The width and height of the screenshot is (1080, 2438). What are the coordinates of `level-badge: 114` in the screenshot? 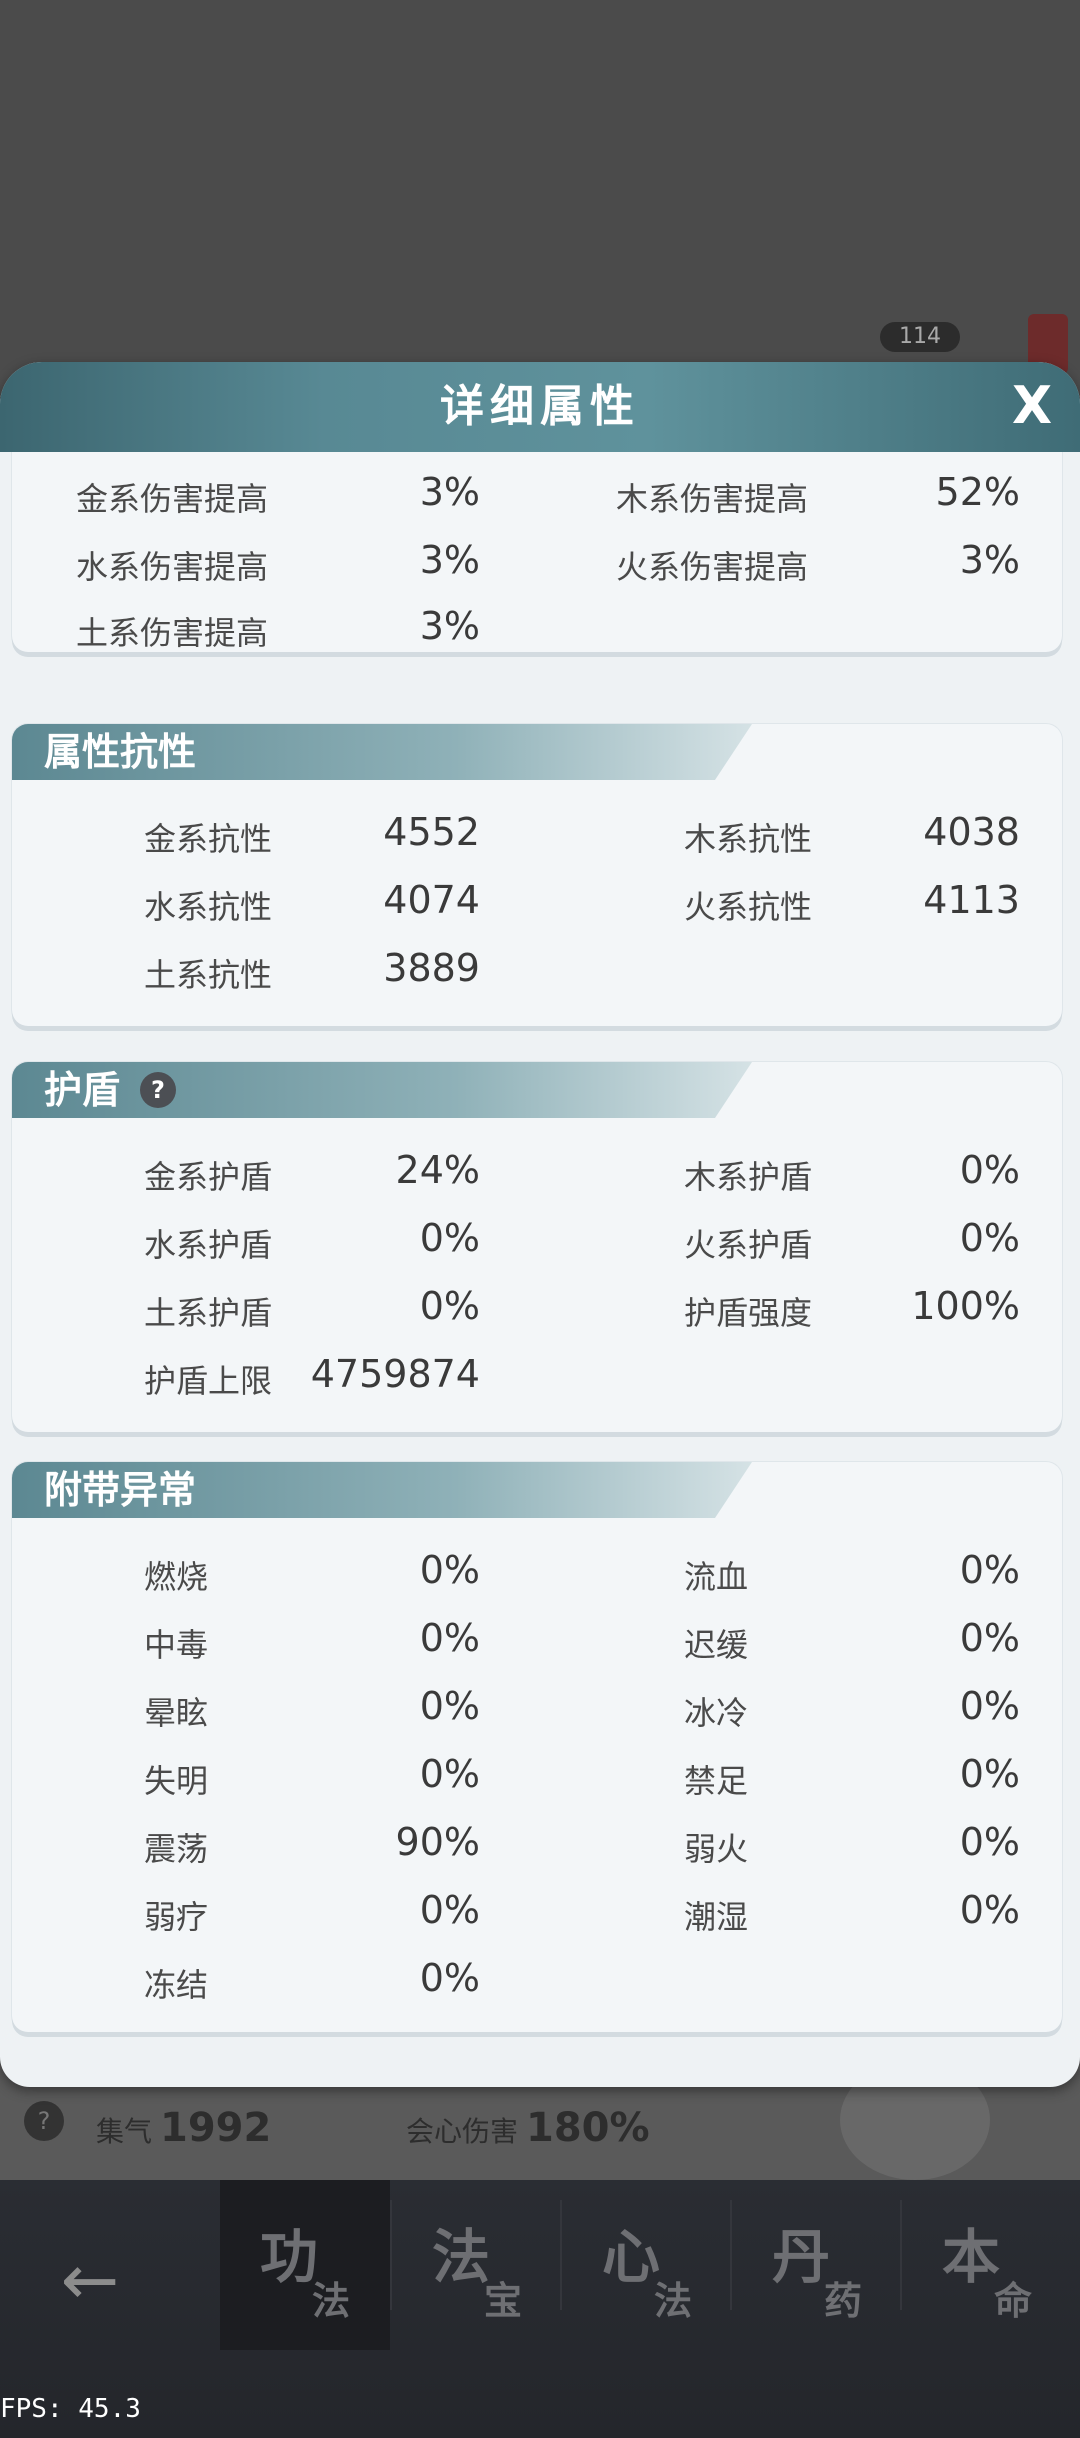 It's located at (920, 337).